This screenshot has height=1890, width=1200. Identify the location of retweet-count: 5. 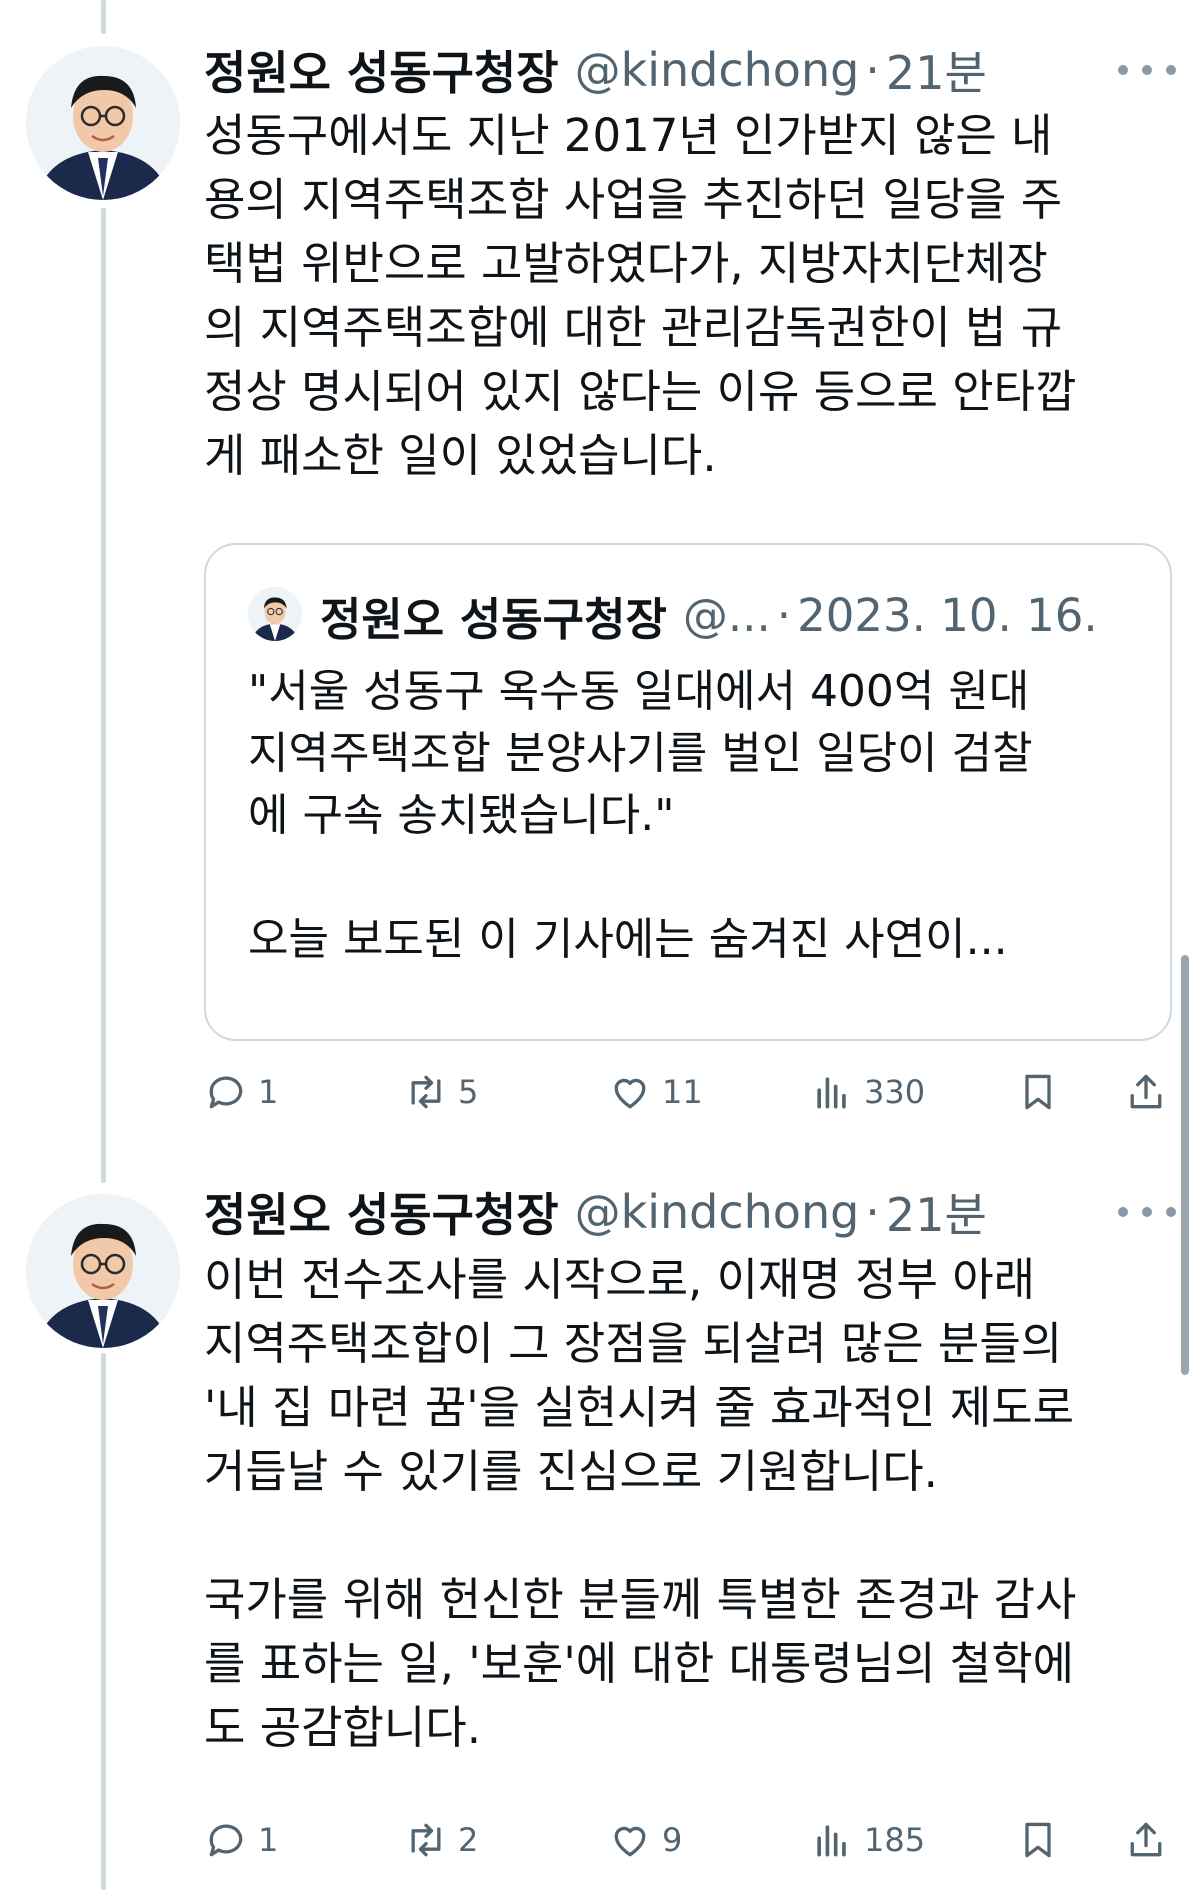
(468, 1092).